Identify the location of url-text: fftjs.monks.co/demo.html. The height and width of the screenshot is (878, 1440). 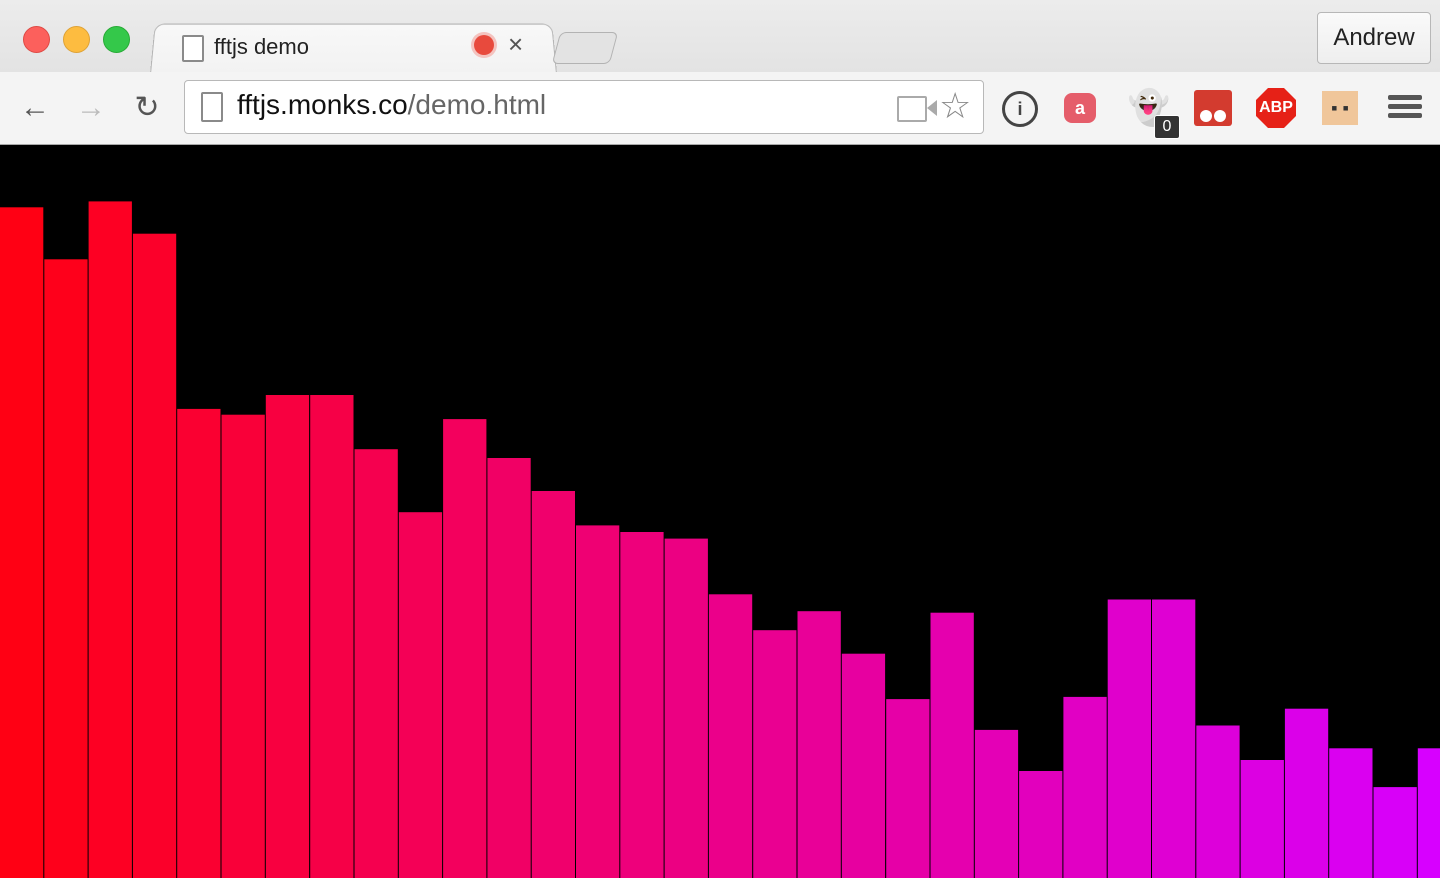
(391, 105).